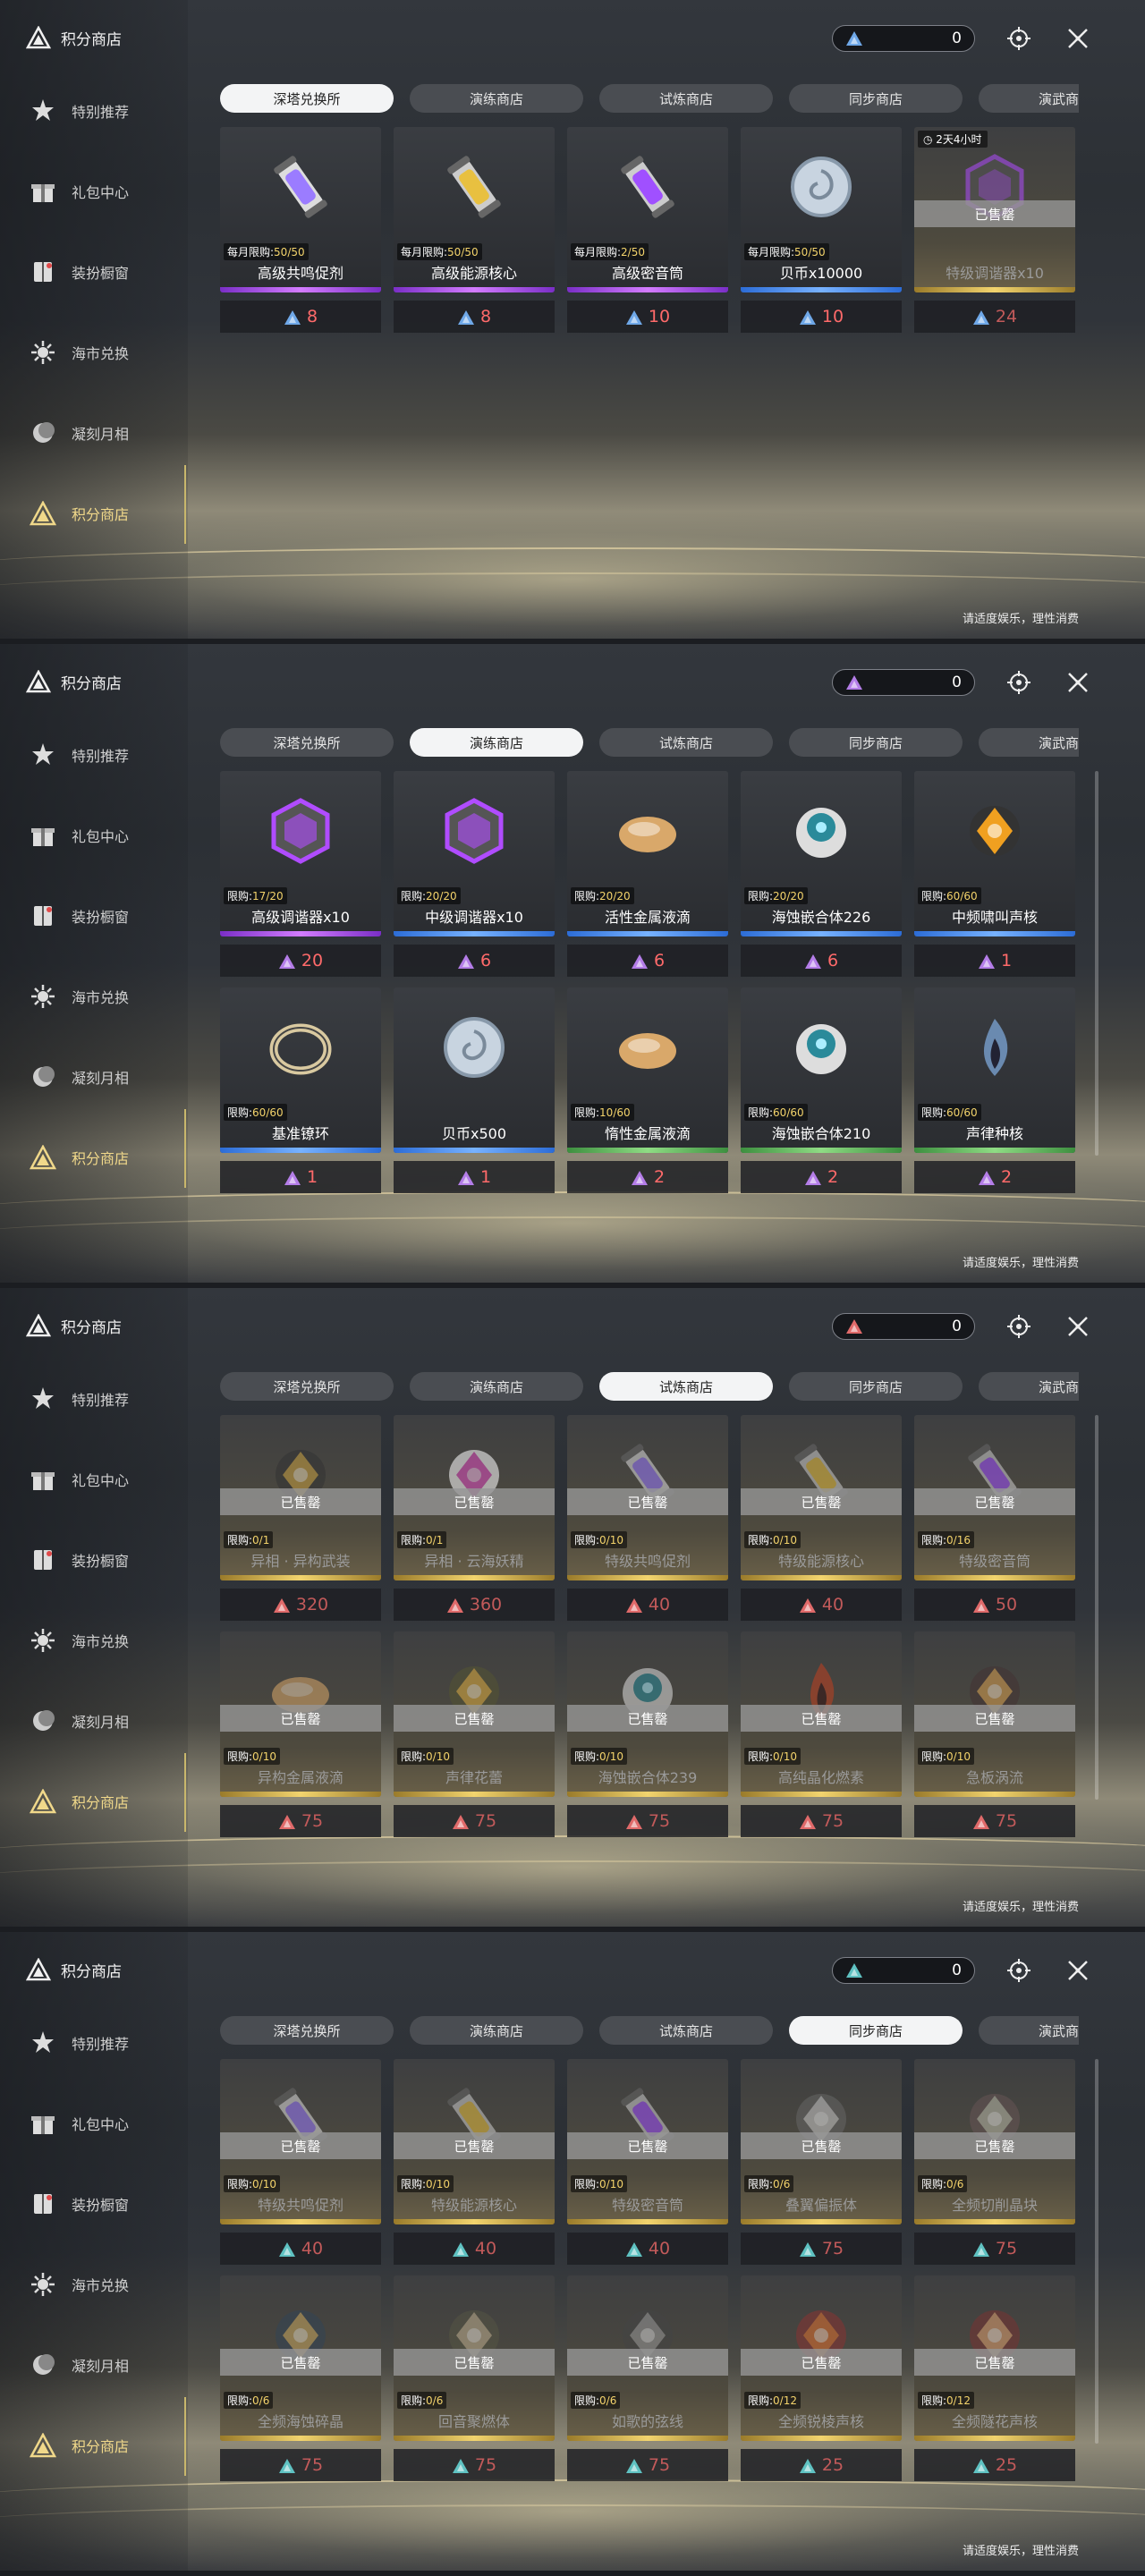 The height and width of the screenshot is (2576, 1145). What do you see at coordinates (994, 1519) in the screenshot?
I see `shop-item-card: 已售罄 限购:0/16 特级密音筒 50` at bounding box center [994, 1519].